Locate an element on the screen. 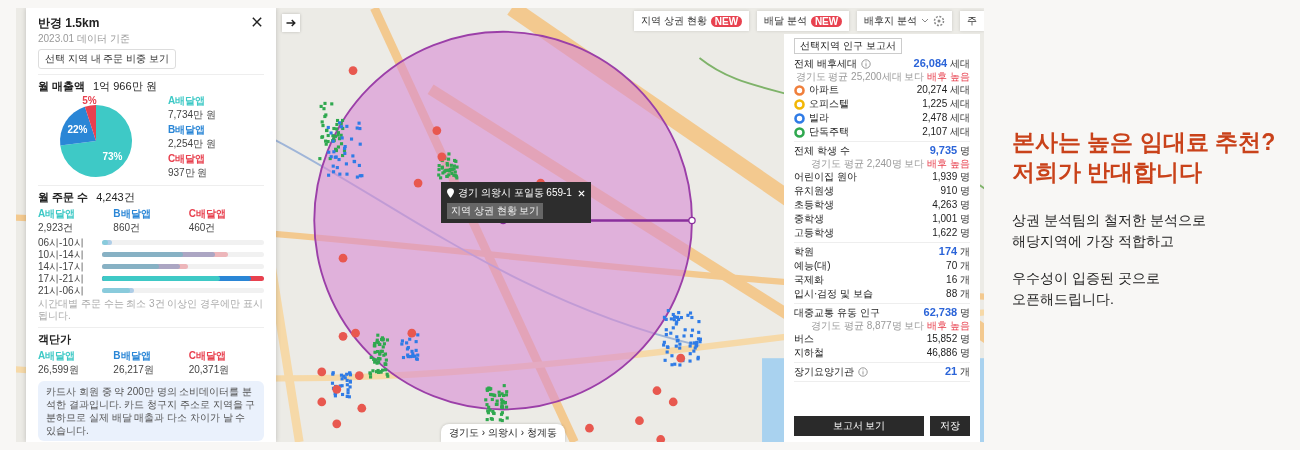 This screenshot has height=450, width=1300. stat-value: 46,886 명 is located at coordinates (948, 353).